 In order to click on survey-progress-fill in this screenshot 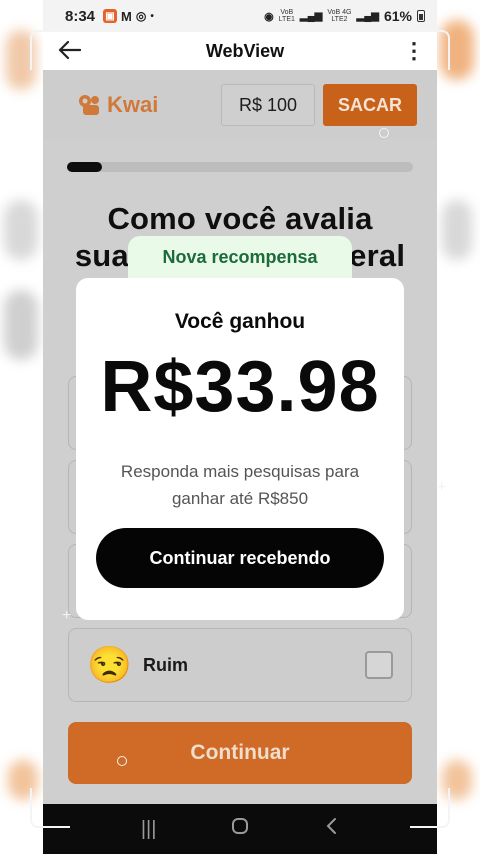, I will do `click(84, 167)`.